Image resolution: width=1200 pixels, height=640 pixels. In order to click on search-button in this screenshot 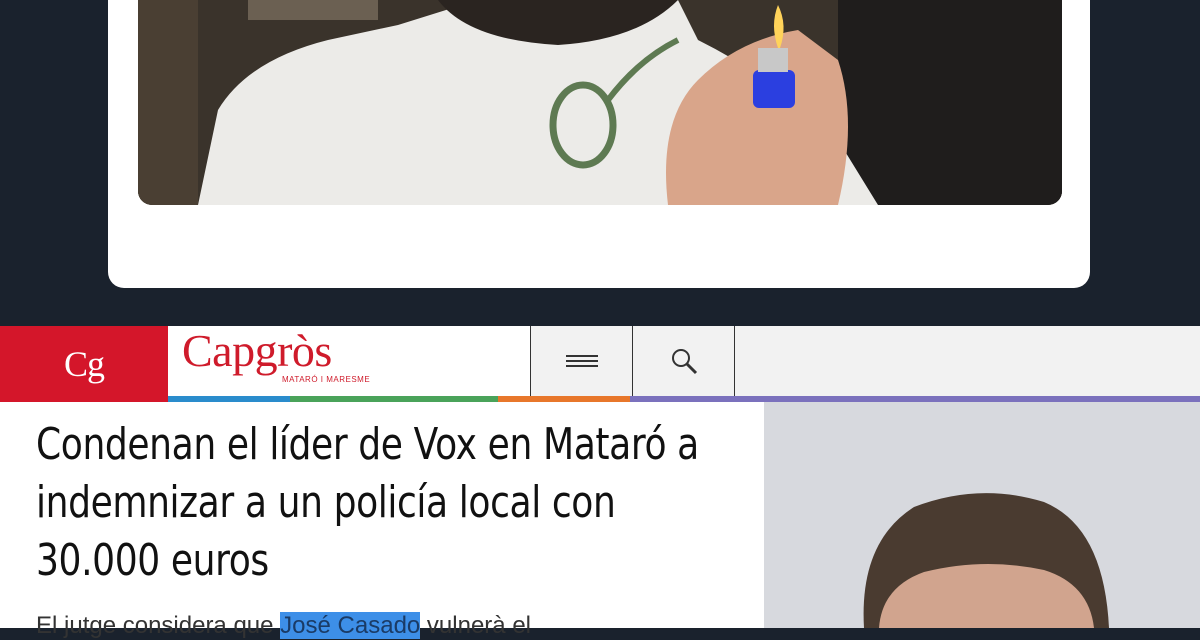, I will do `click(683, 361)`.